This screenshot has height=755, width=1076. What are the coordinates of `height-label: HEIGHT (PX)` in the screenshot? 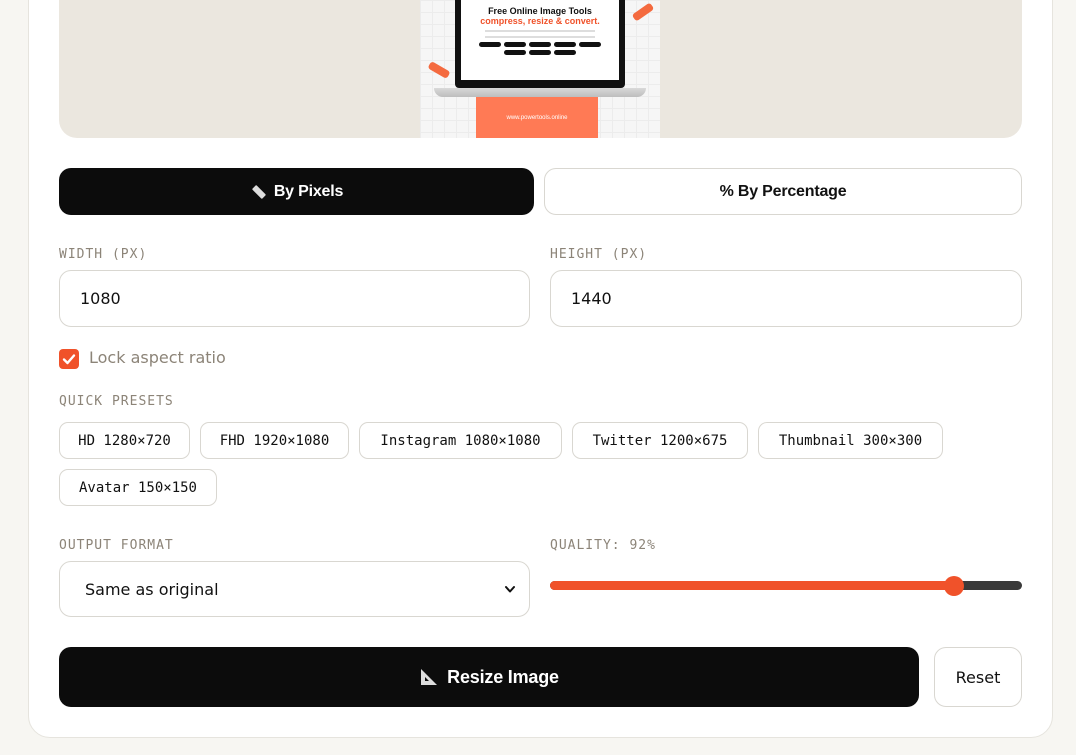 It's located at (599, 254).